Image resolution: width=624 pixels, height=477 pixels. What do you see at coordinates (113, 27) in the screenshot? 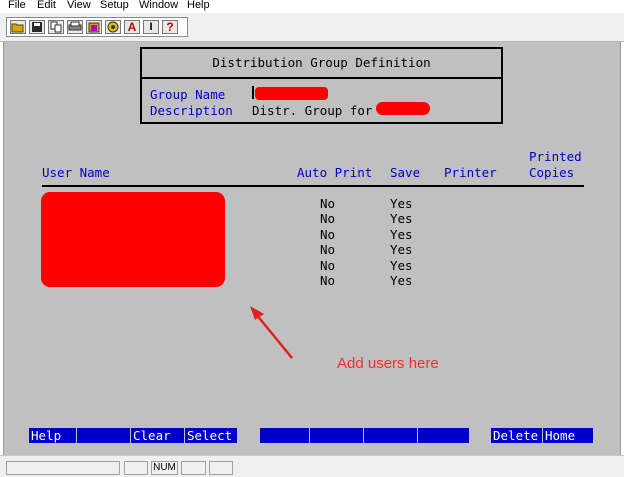
I see `settings-icon` at bounding box center [113, 27].